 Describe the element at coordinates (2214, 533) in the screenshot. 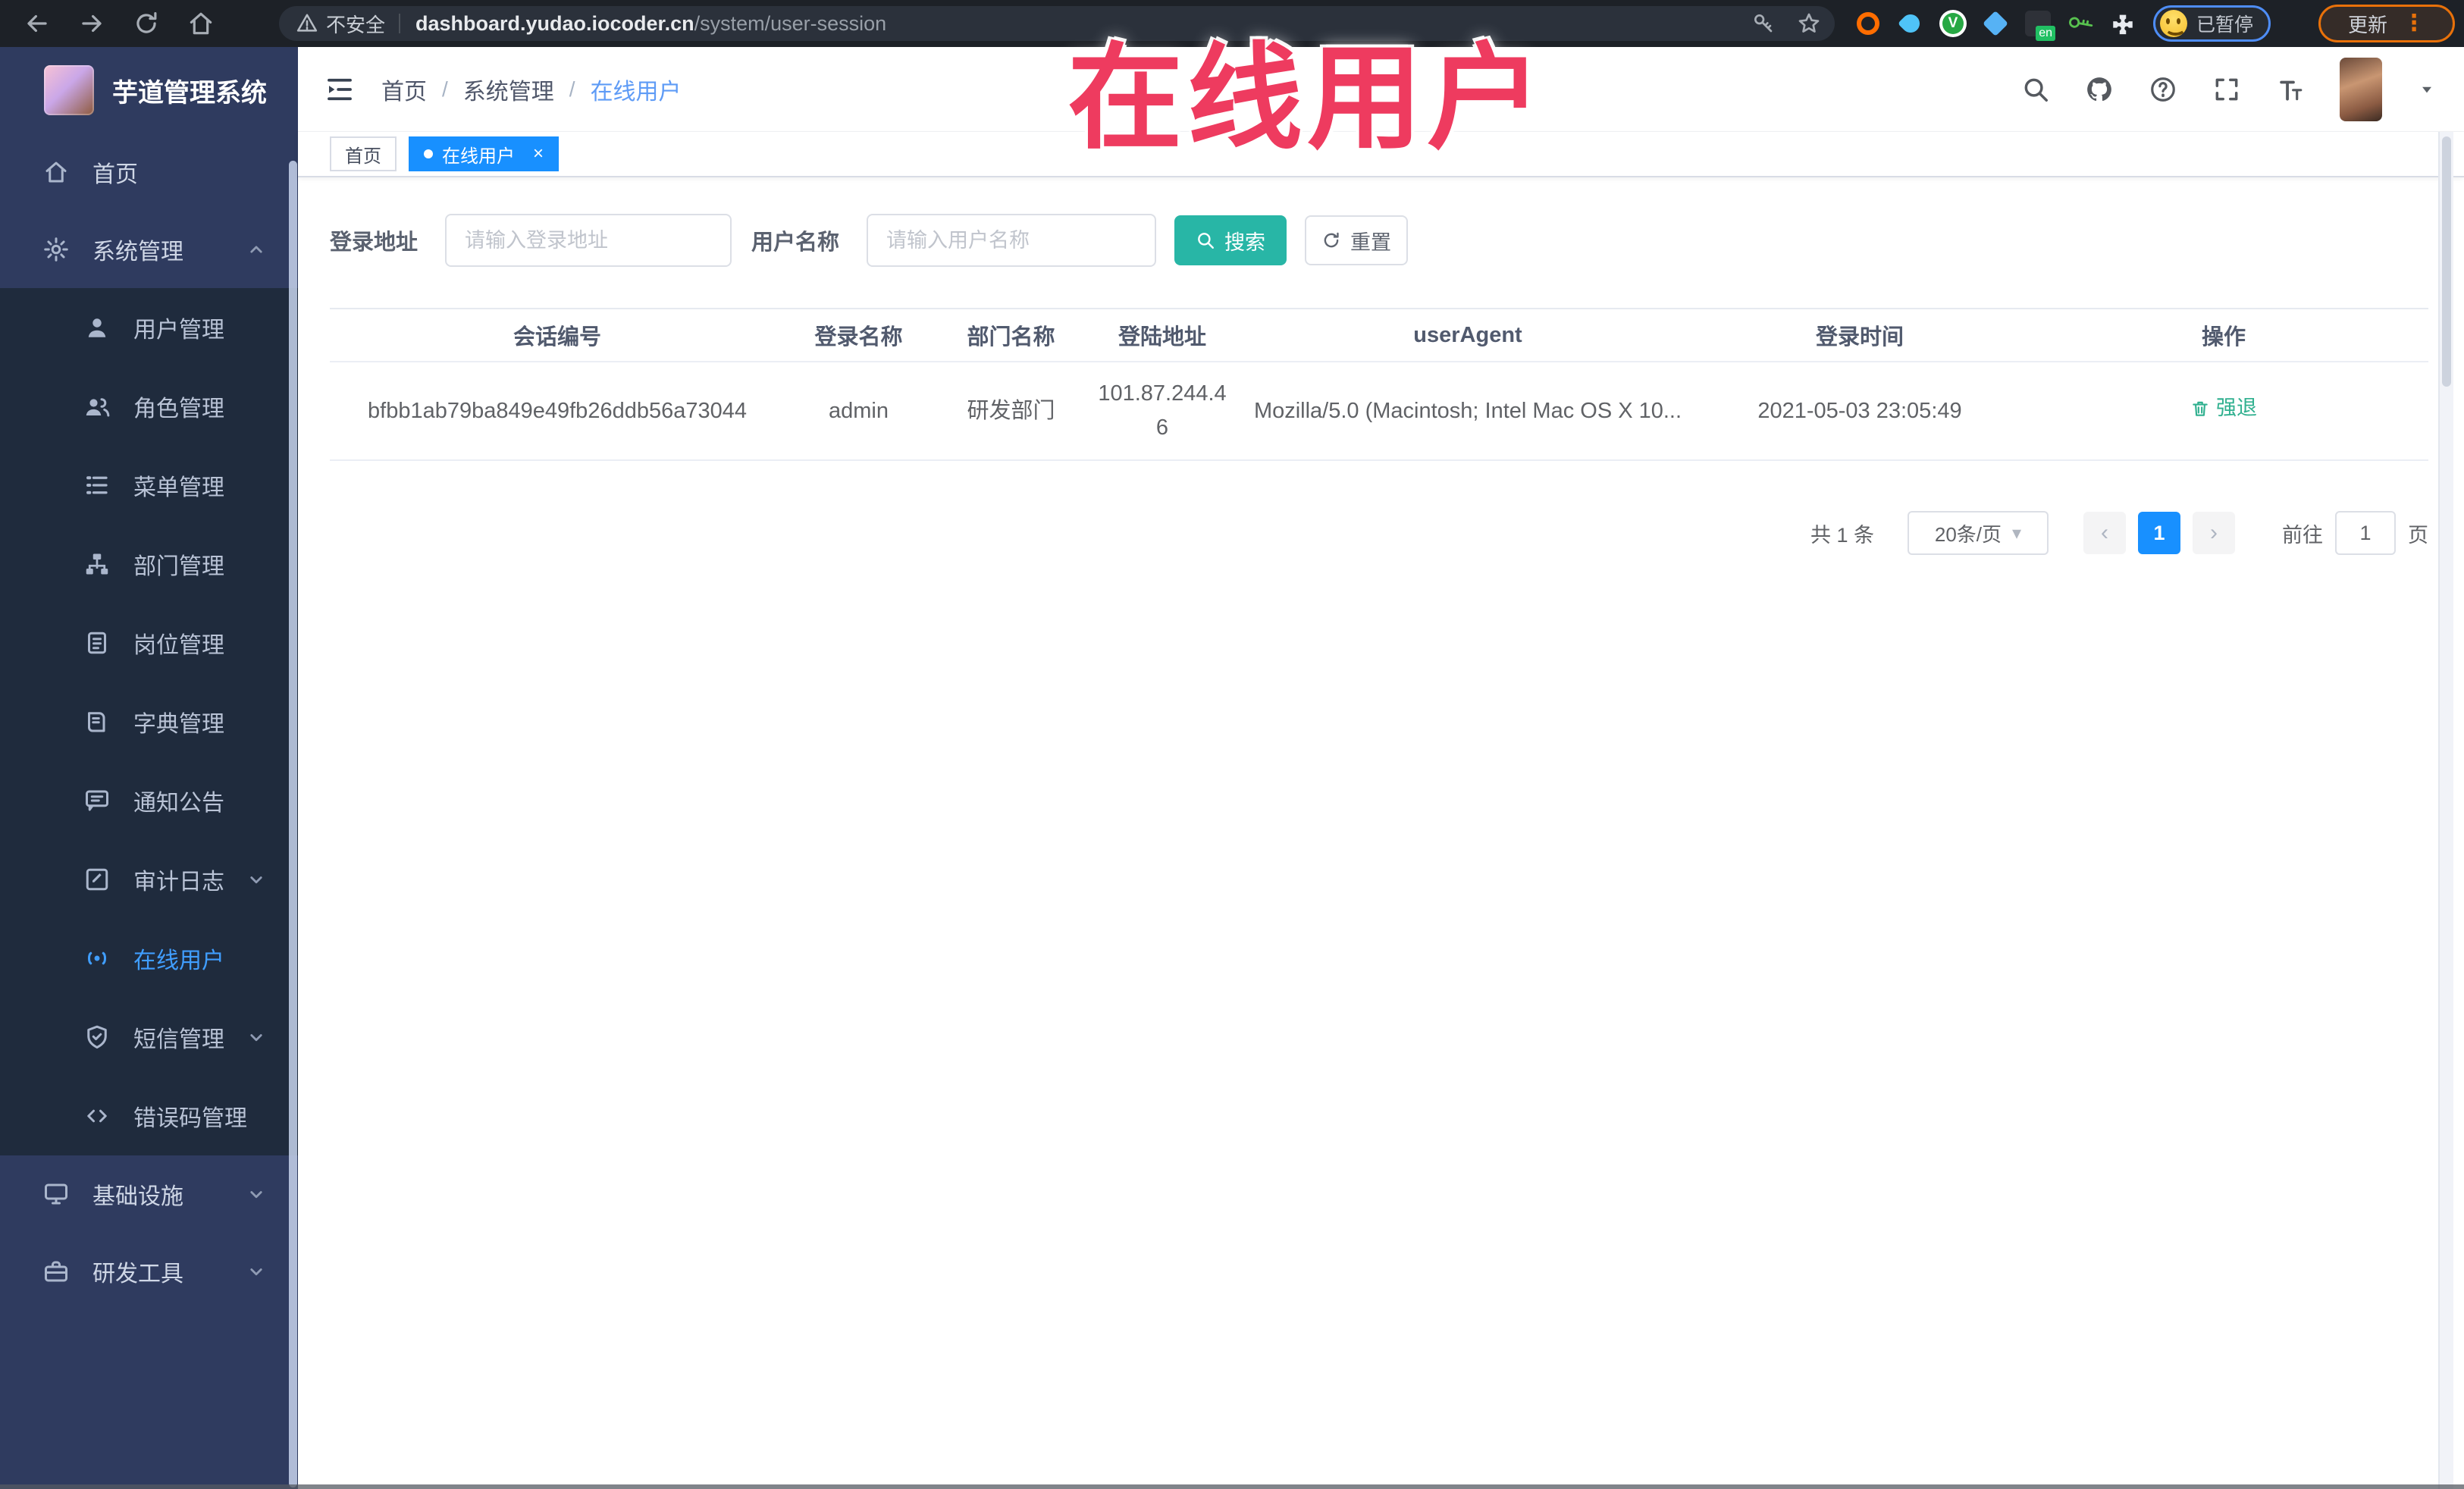

I see `next-page-button: ›` at that location.